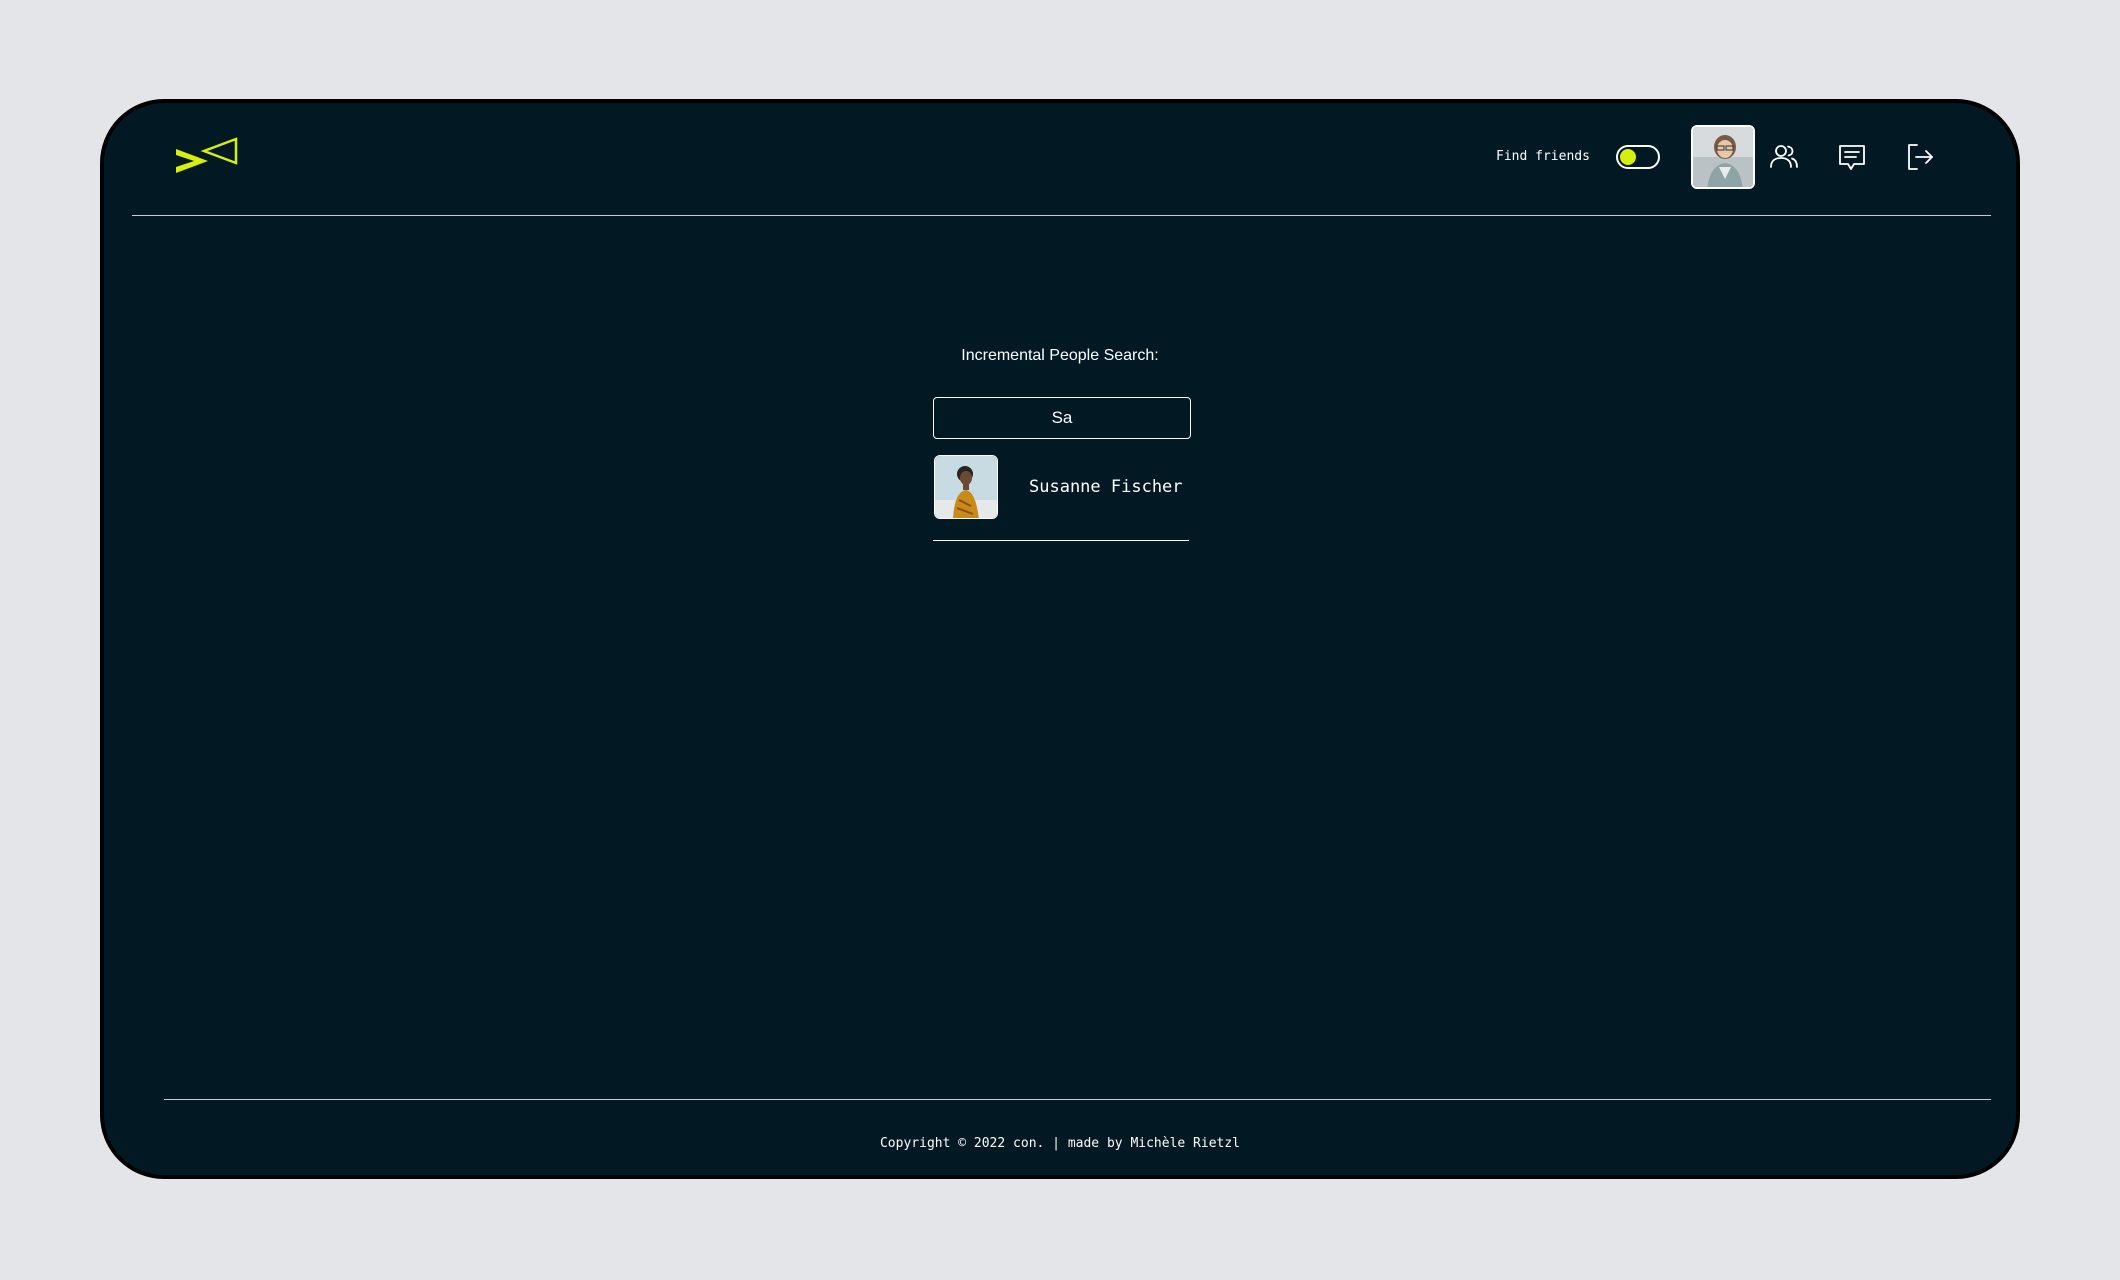  I want to click on find-friends-label: Find friends, so click(1543, 156).